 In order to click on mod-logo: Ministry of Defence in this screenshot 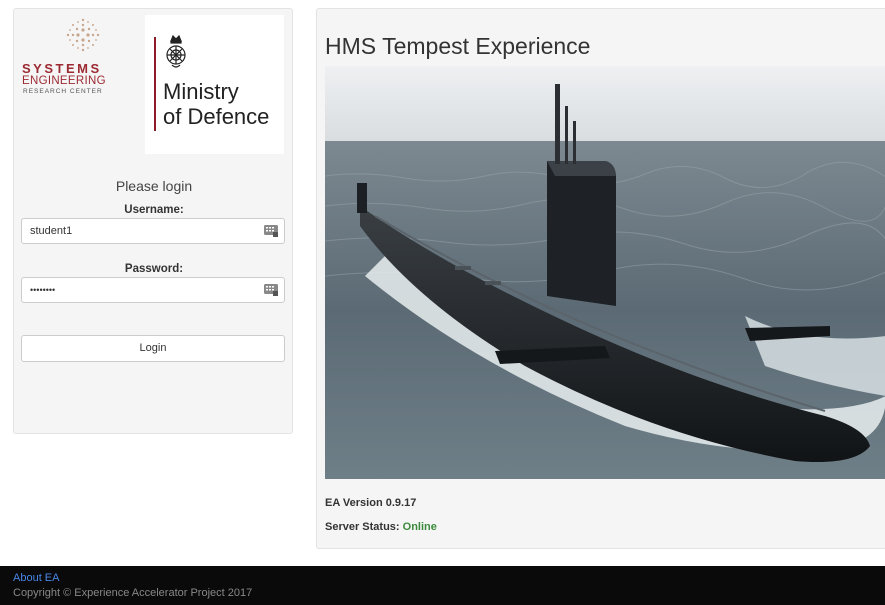, I will do `click(214, 84)`.